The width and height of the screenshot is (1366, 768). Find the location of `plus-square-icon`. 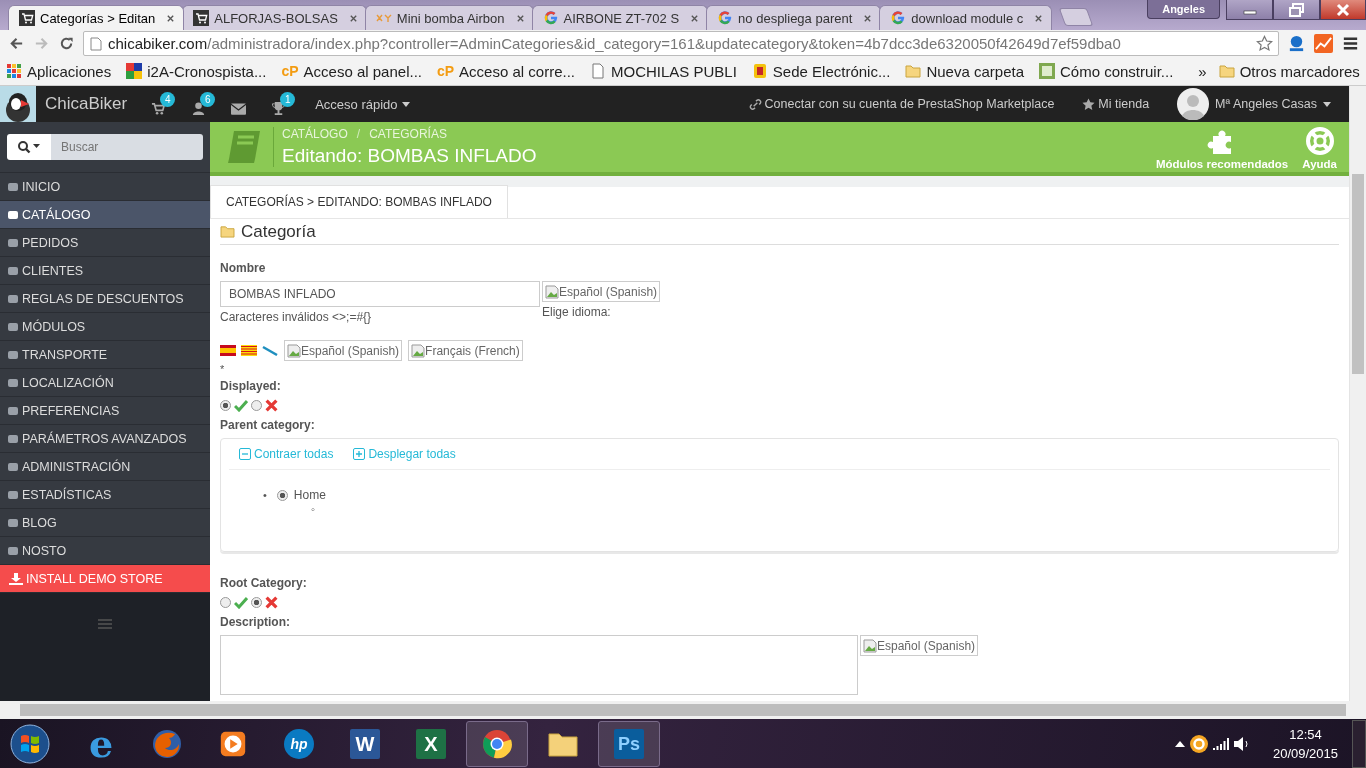

plus-square-icon is located at coordinates (359, 454).